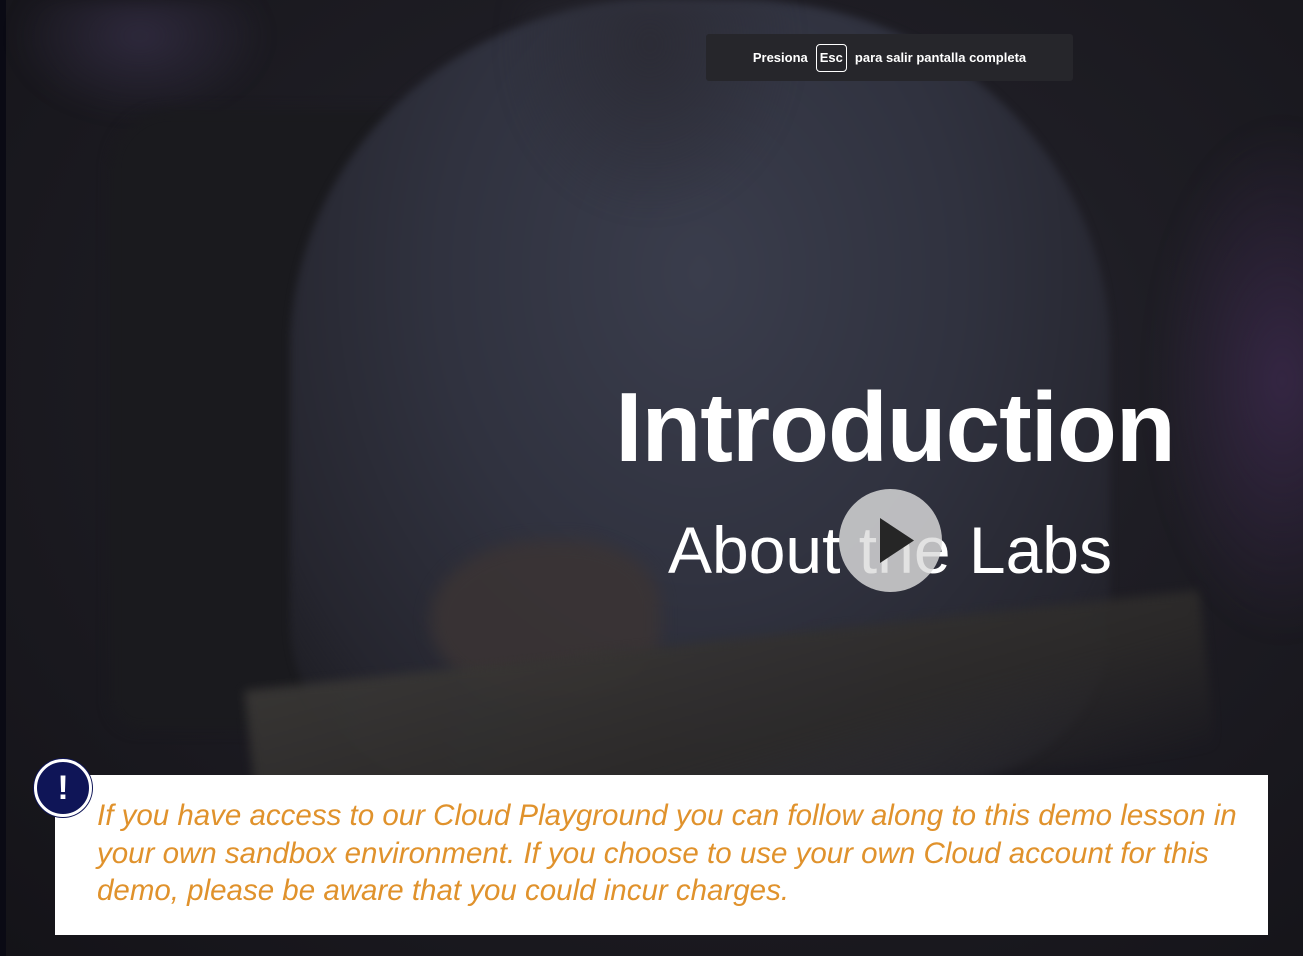 This screenshot has width=1303, height=956. Describe the element at coordinates (140, 60) in the screenshot. I see `background-light` at that location.